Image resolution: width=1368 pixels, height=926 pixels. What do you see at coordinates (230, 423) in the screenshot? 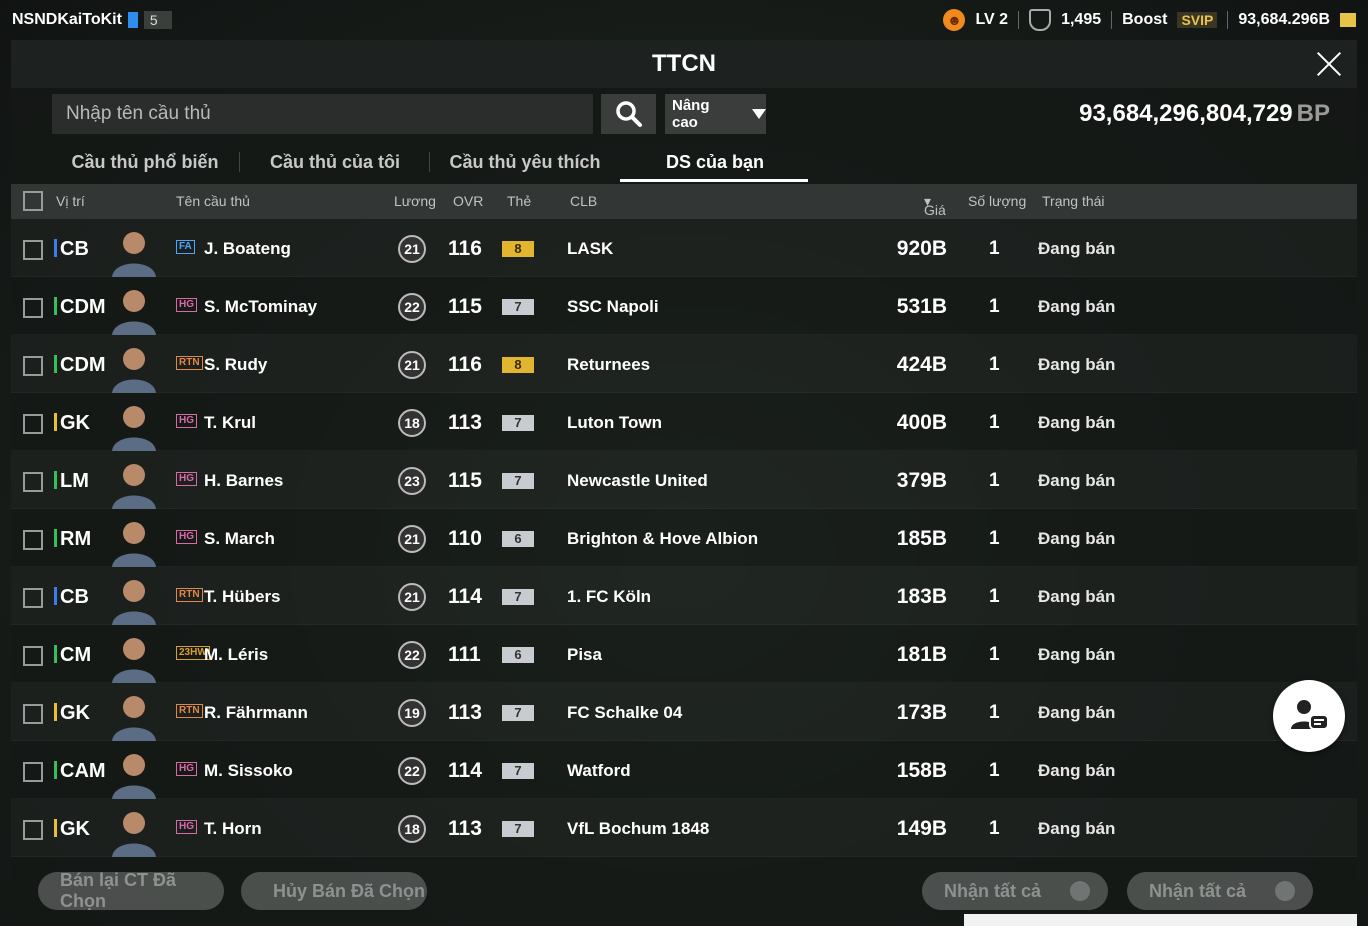
I see `player-name: T. Krul` at bounding box center [230, 423].